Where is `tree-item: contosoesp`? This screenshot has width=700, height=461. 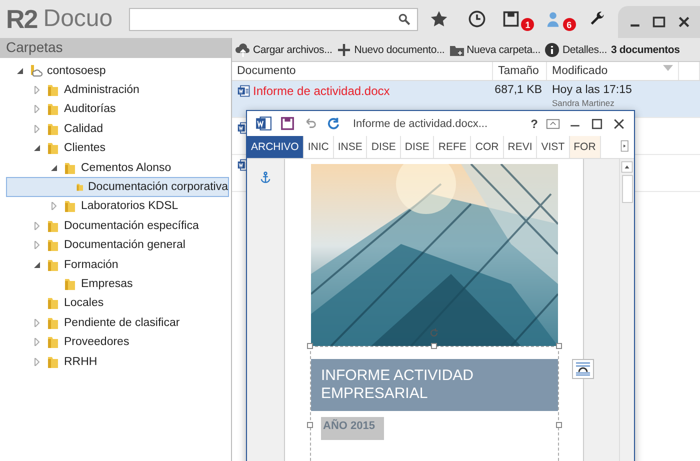 tree-item: contosoesp is located at coordinates (117, 70).